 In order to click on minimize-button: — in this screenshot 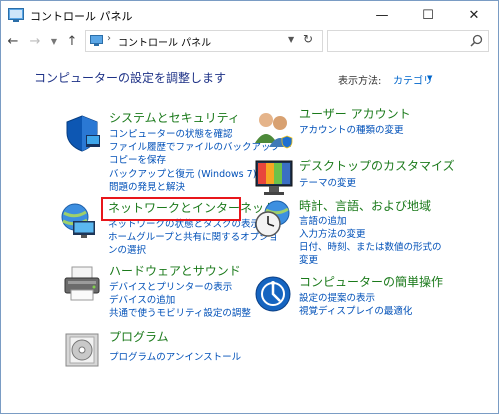, I will do `click(382, 15)`.